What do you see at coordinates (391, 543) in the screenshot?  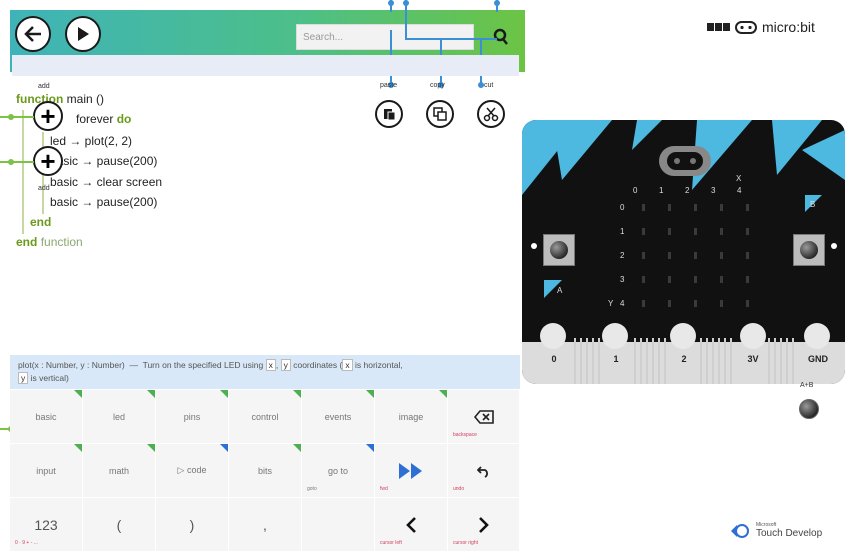 I see `key-sublabel: cursor left` at bounding box center [391, 543].